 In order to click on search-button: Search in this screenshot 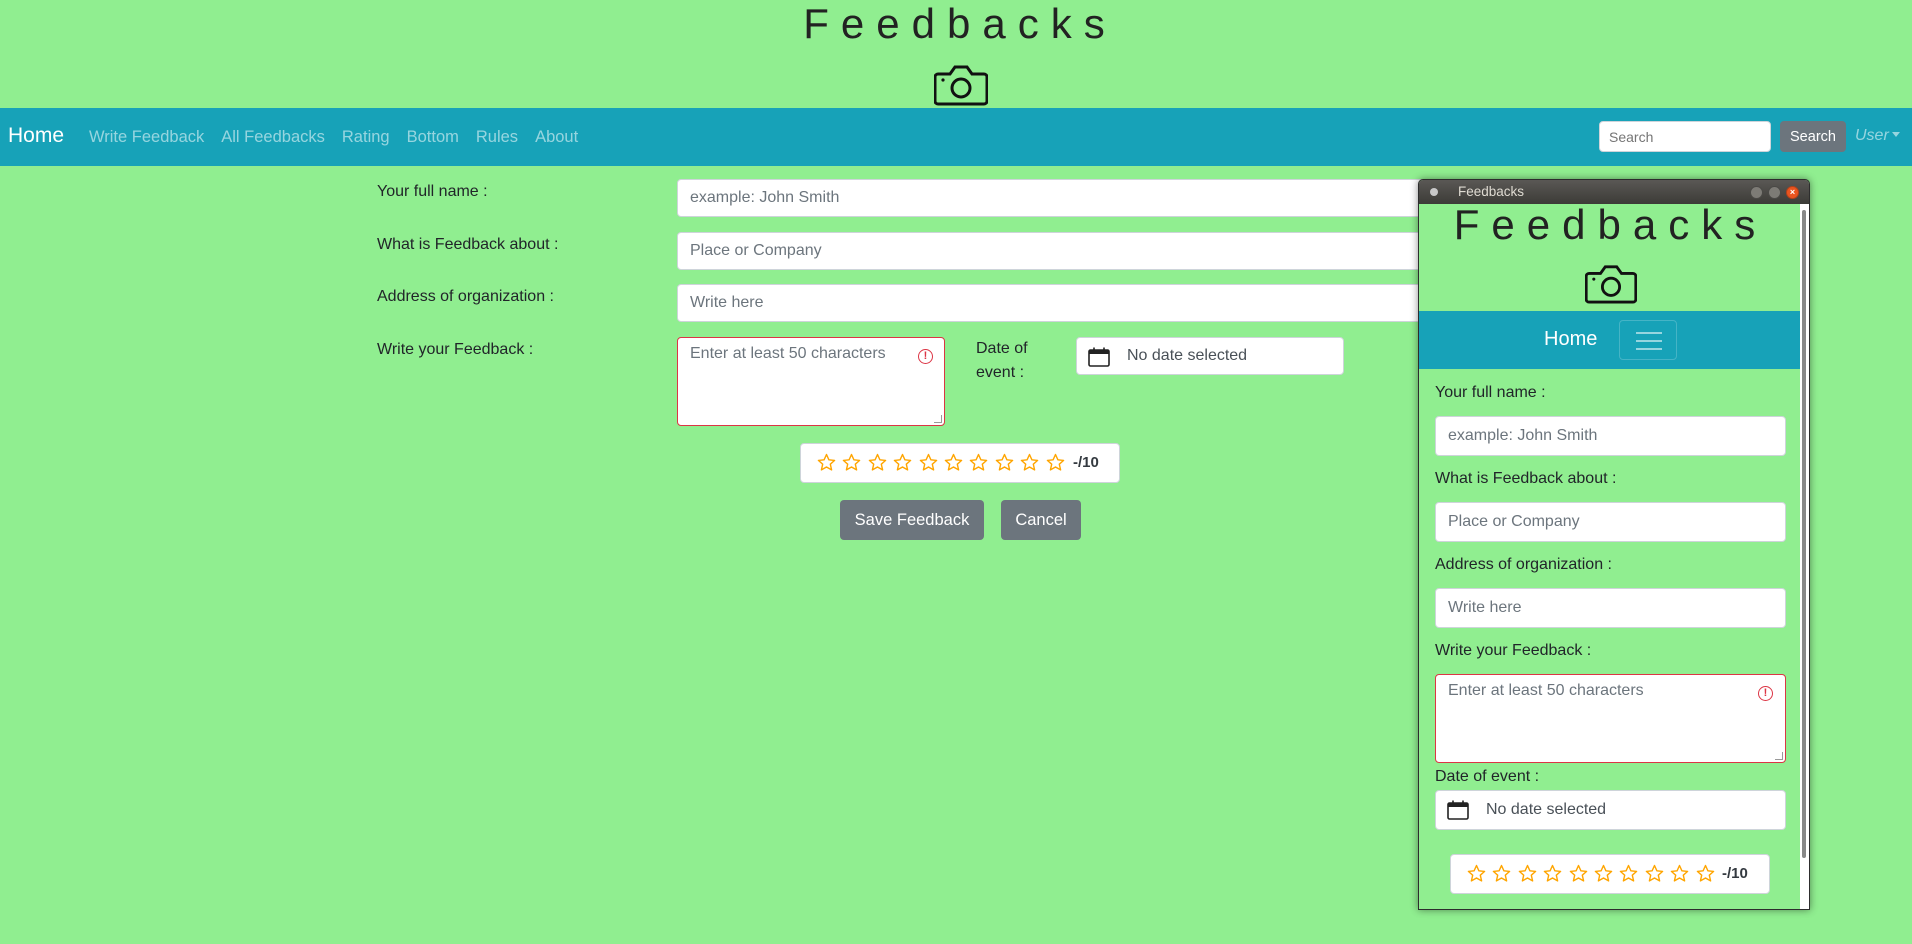, I will do `click(1813, 136)`.